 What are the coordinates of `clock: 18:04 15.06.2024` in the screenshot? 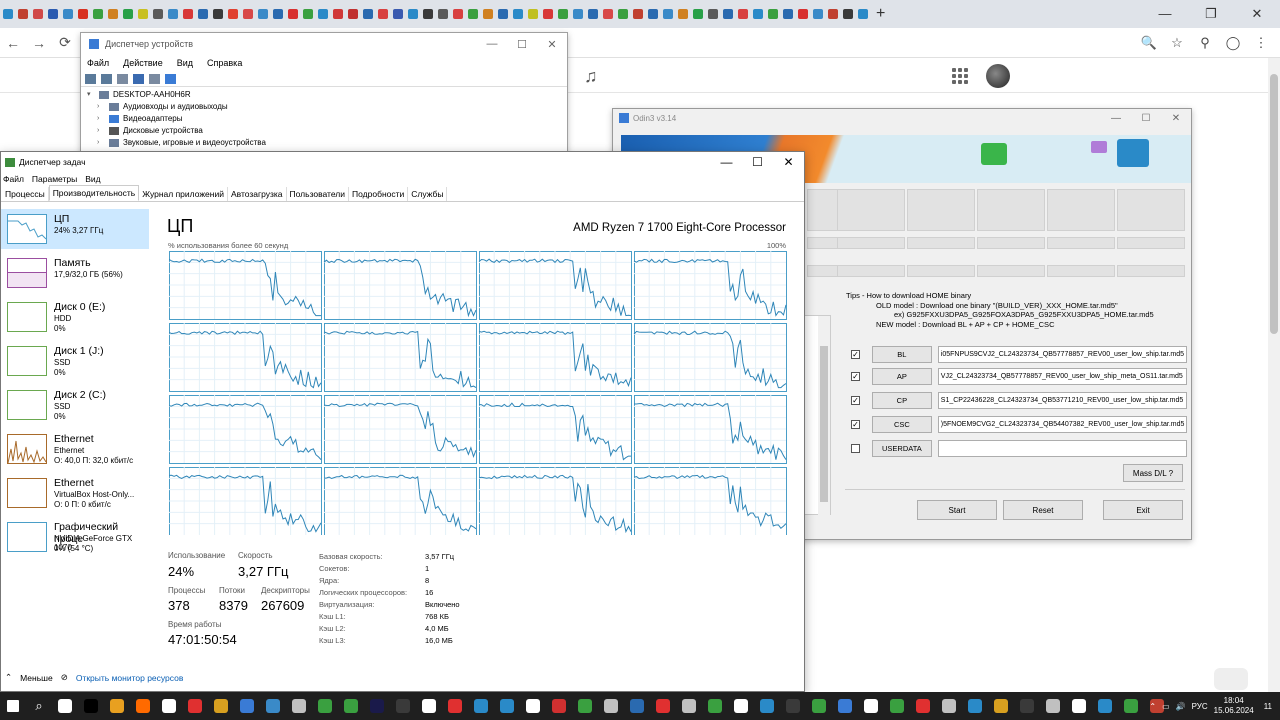 It's located at (1234, 706).